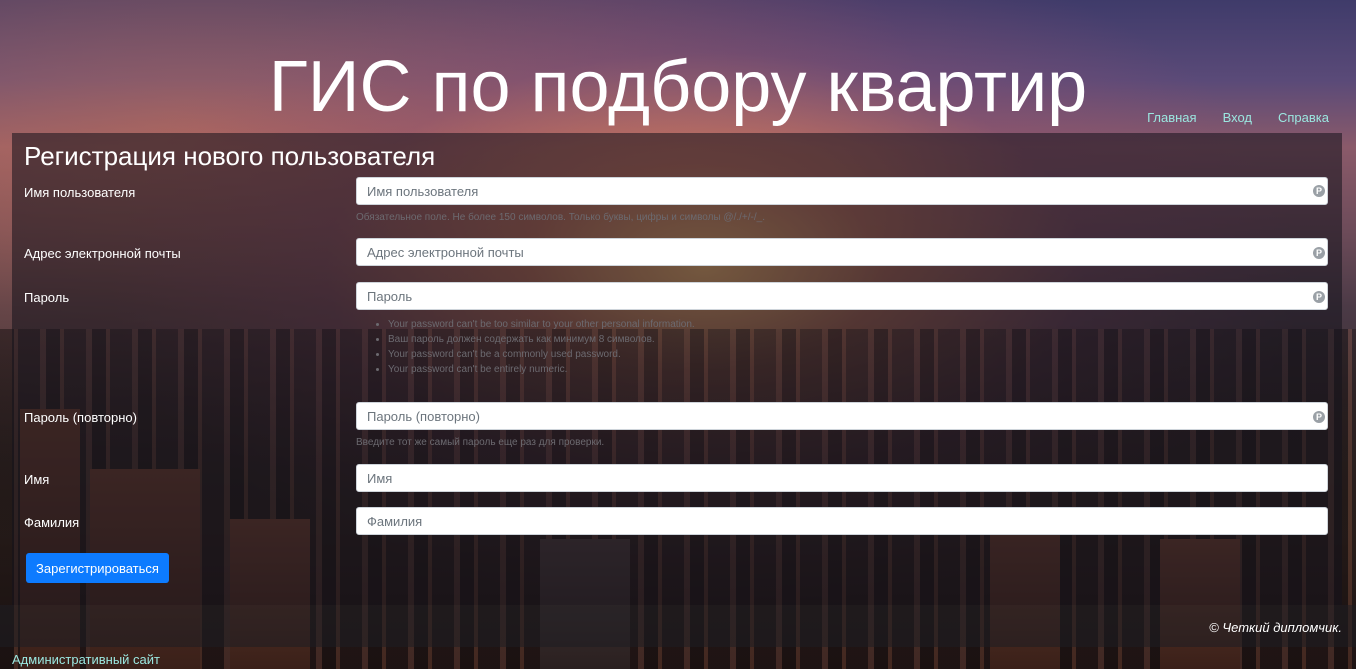 The height and width of the screenshot is (669, 1356). What do you see at coordinates (97, 568) in the screenshot?
I see `register-button: Зарегистрироваться` at bounding box center [97, 568].